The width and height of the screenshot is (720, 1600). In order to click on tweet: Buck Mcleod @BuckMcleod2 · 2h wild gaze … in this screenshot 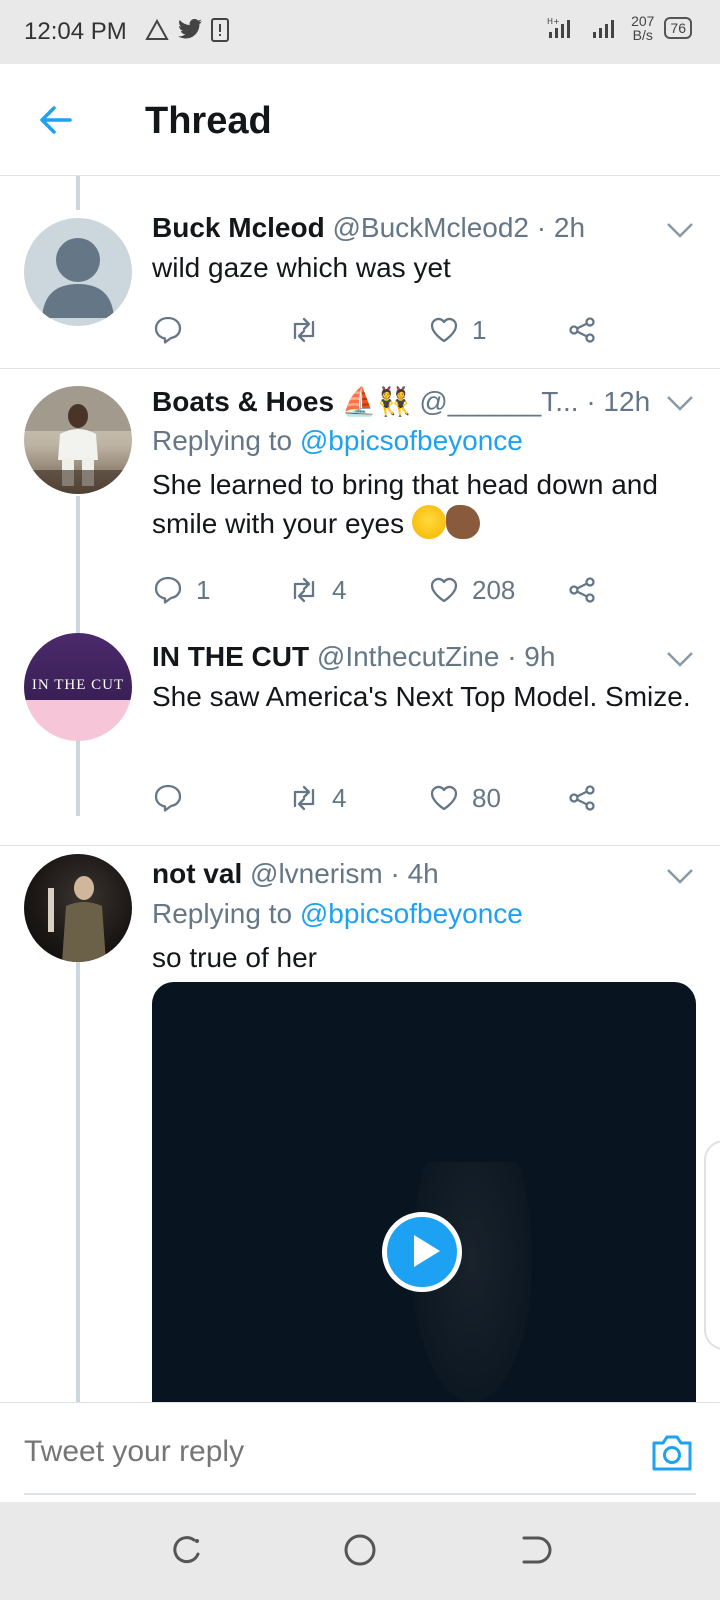, I will do `click(360, 272)`.